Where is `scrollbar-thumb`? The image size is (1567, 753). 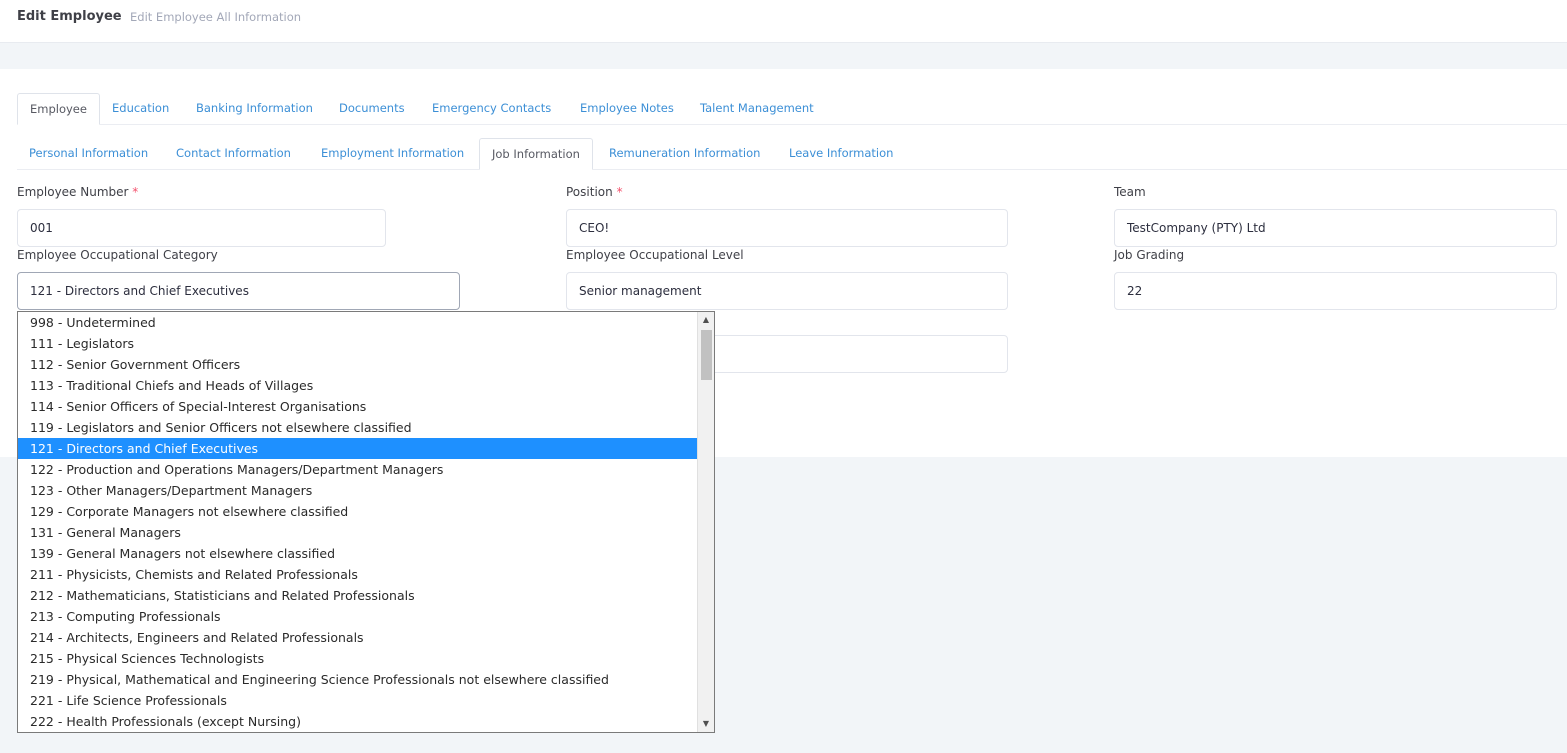
scrollbar-thumb is located at coordinates (706, 355).